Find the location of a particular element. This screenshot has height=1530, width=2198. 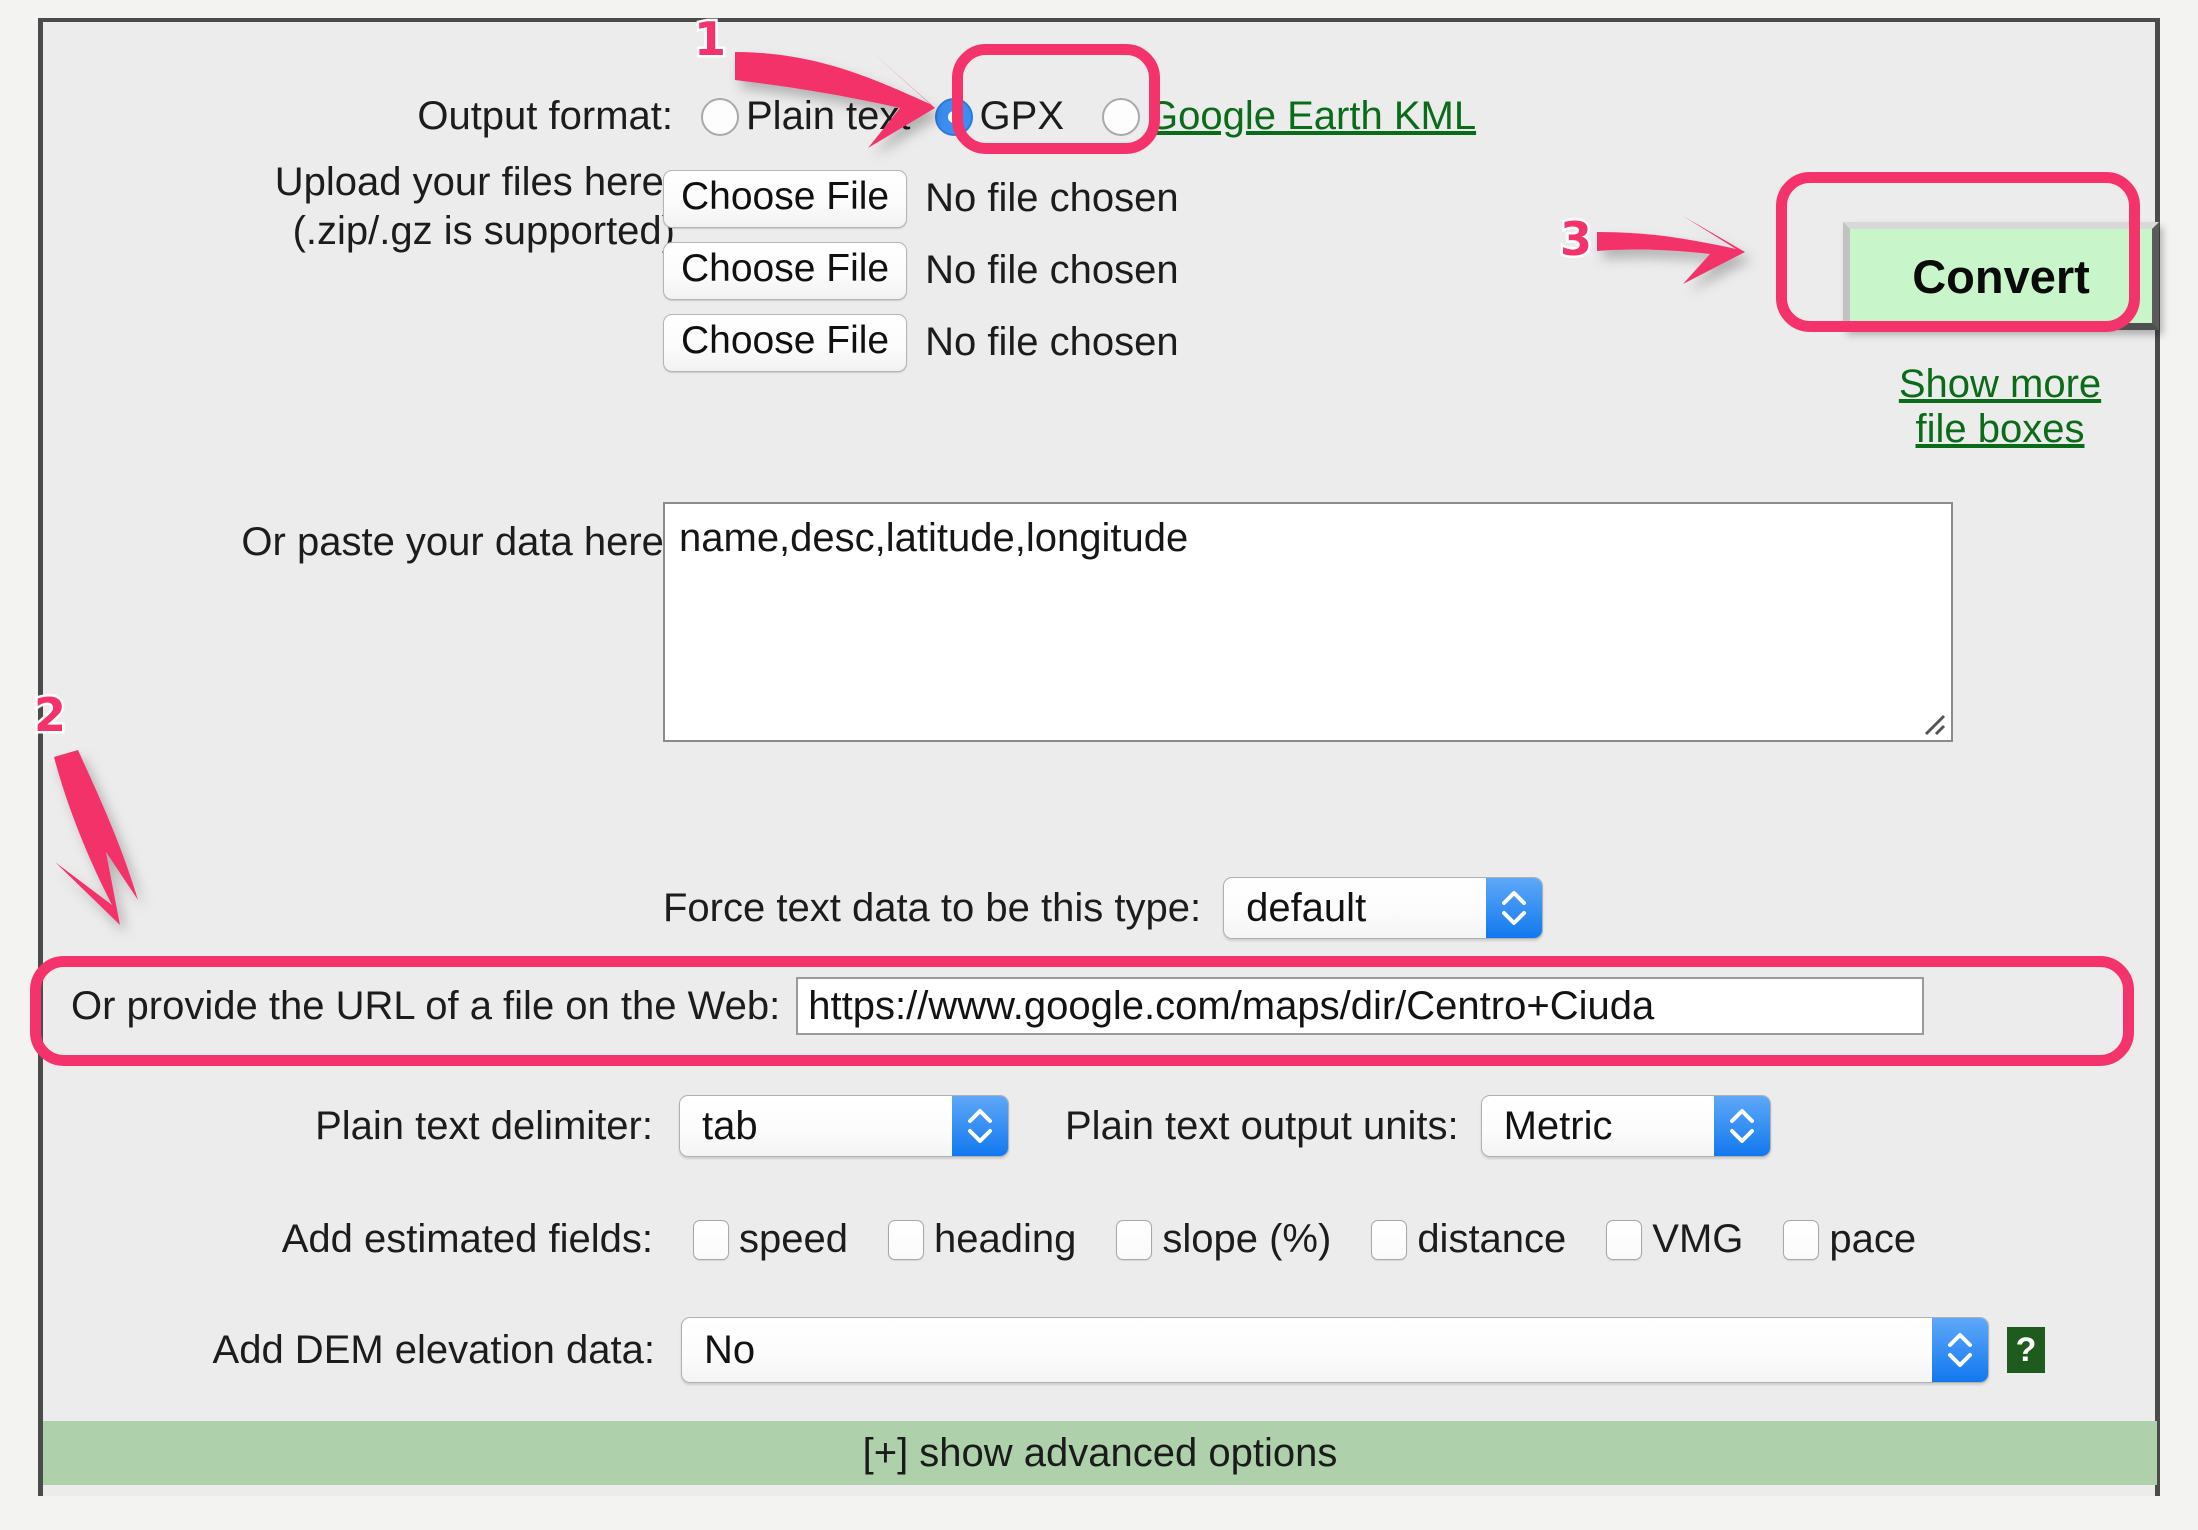

annotation-highlight-gpx is located at coordinates (1056, 99).